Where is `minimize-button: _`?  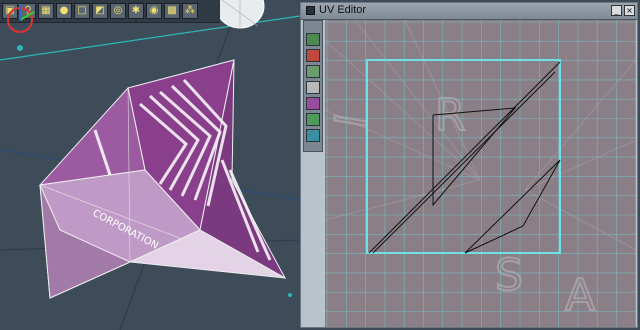
minimize-button: _ is located at coordinates (616, 10).